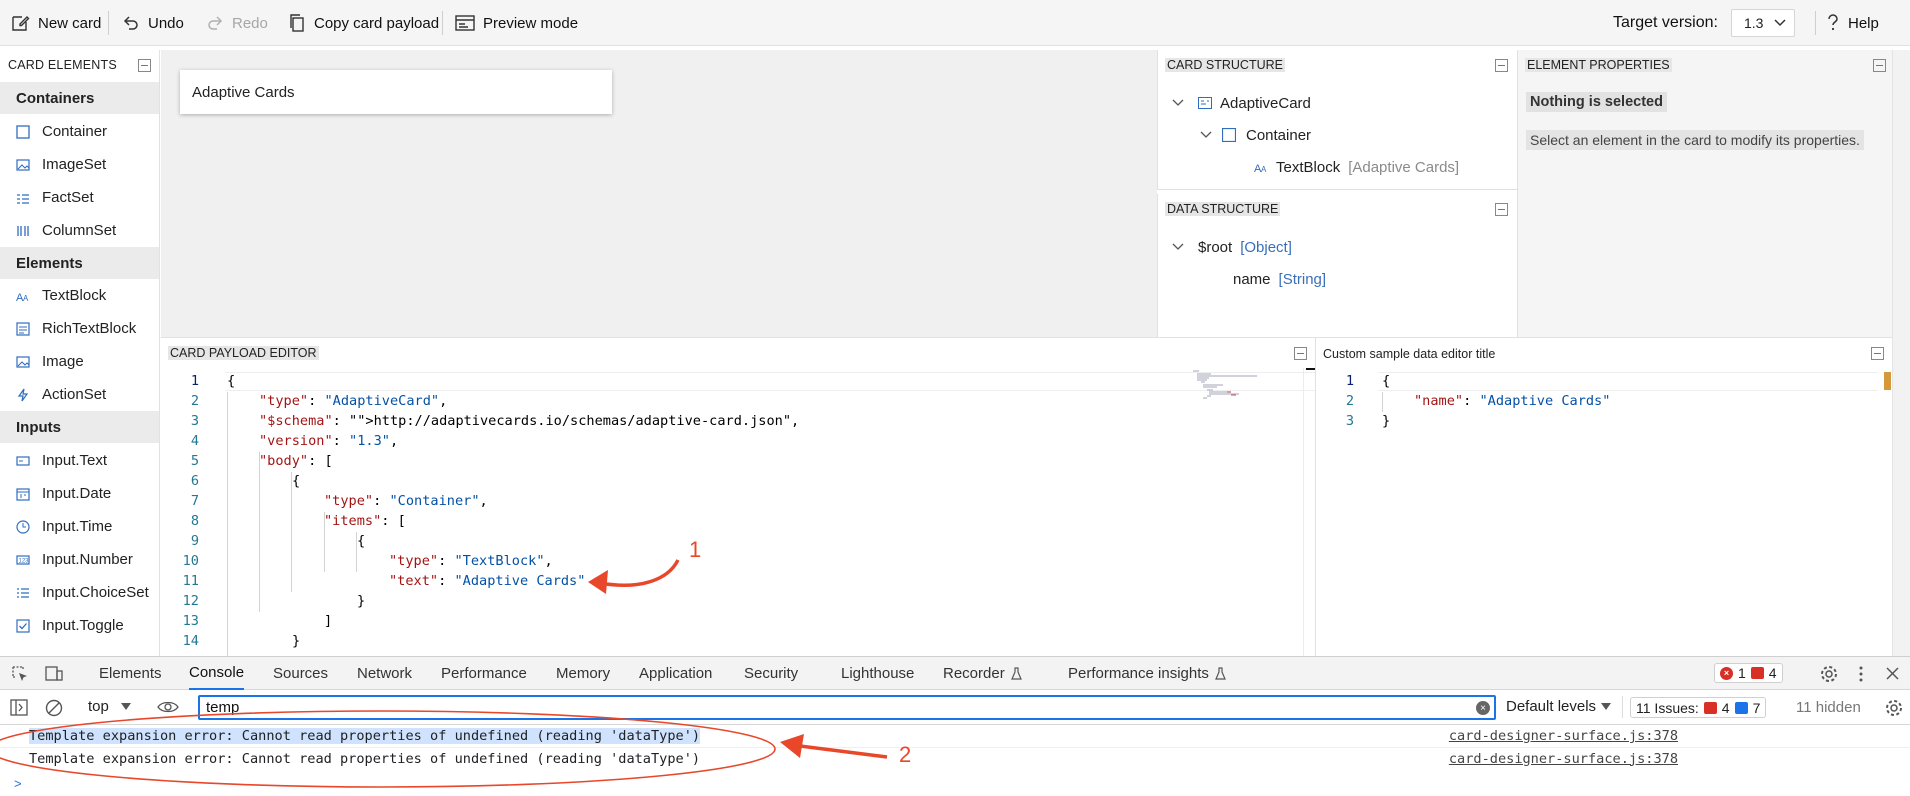 Image resolution: width=1910 pixels, height=796 pixels. What do you see at coordinates (74, 394) in the screenshot?
I see `palette-item-label: ActionSet` at bounding box center [74, 394].